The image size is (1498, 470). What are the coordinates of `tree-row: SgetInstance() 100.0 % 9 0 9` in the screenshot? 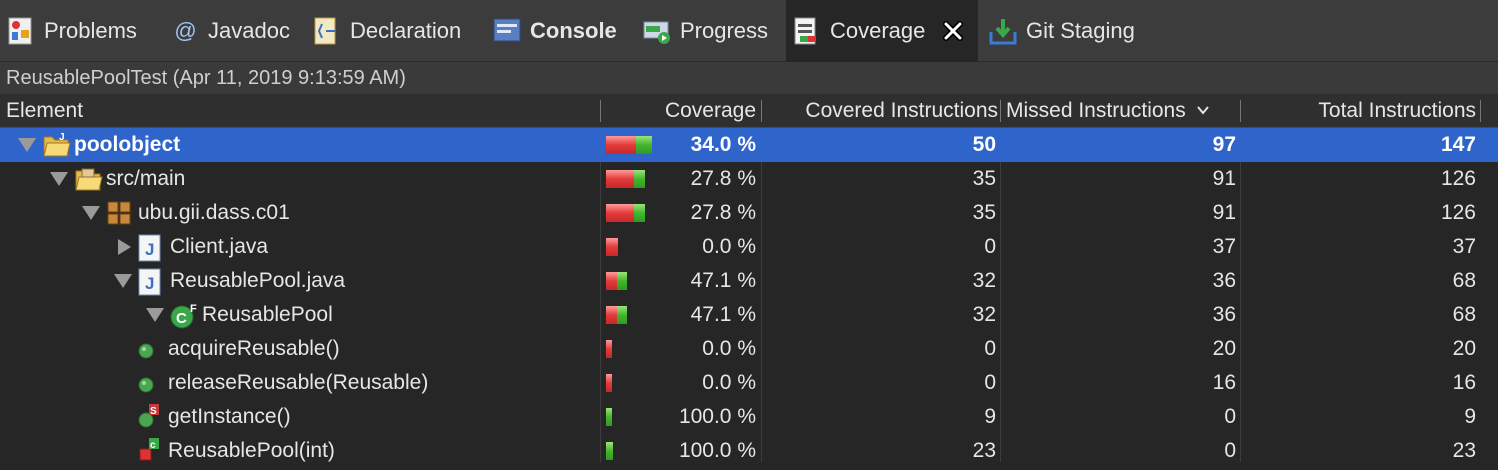 It's located at (749, 417).